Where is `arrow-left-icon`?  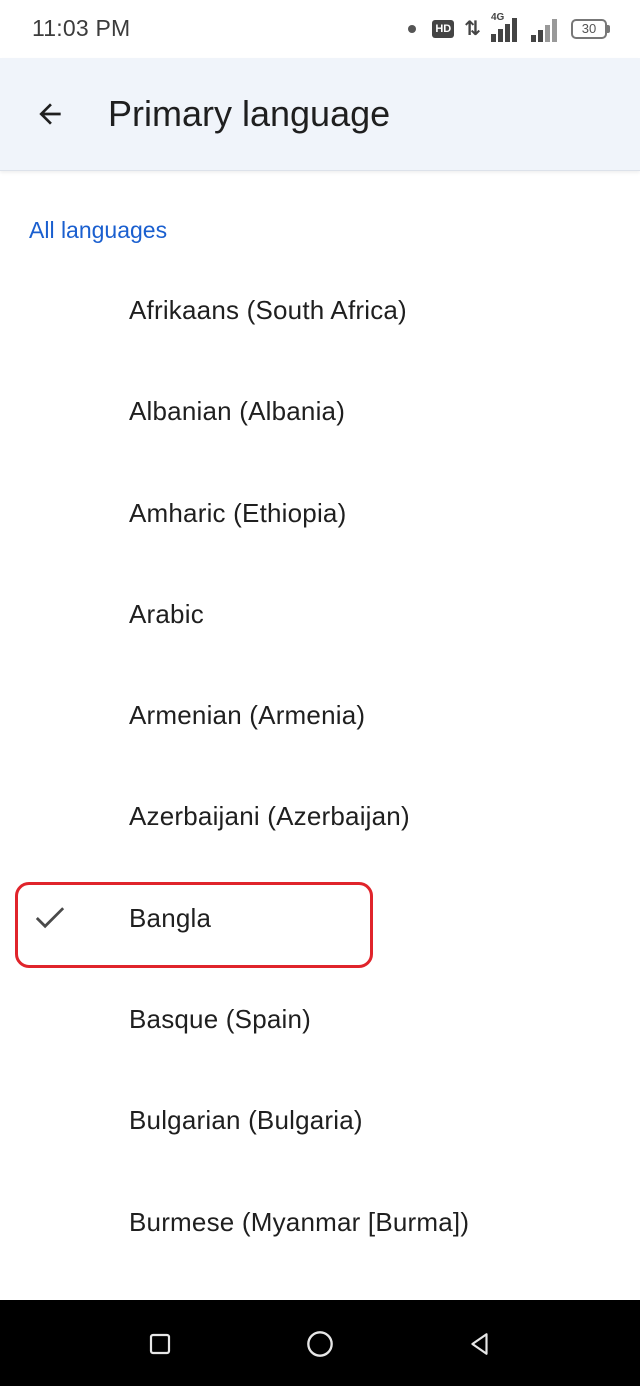
arrow-left-icon is located at coordinates (50, 114).